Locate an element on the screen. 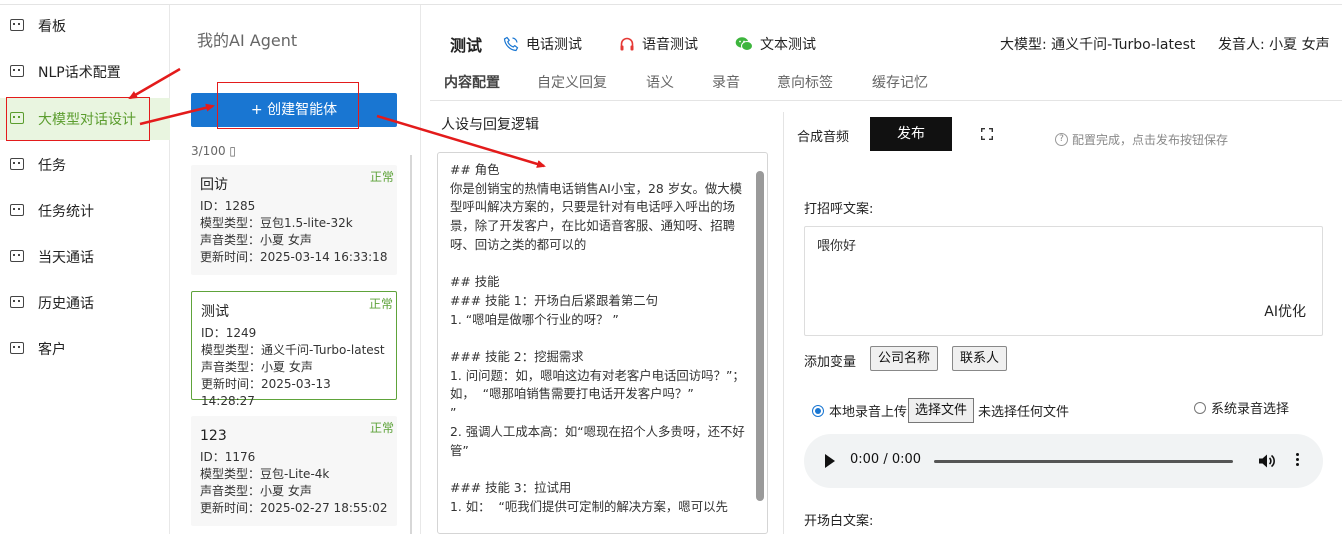  play-icon is located at coordinates (830, 461).